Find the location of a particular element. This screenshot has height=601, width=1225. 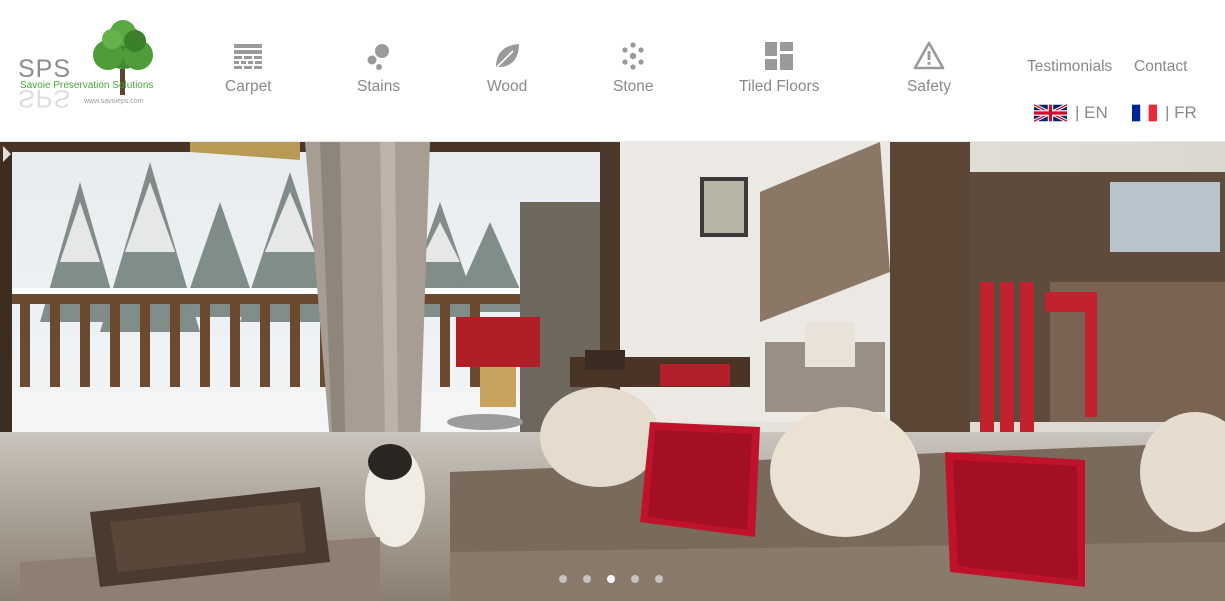

france-flag-icon is located at coordinates (1144, 113).